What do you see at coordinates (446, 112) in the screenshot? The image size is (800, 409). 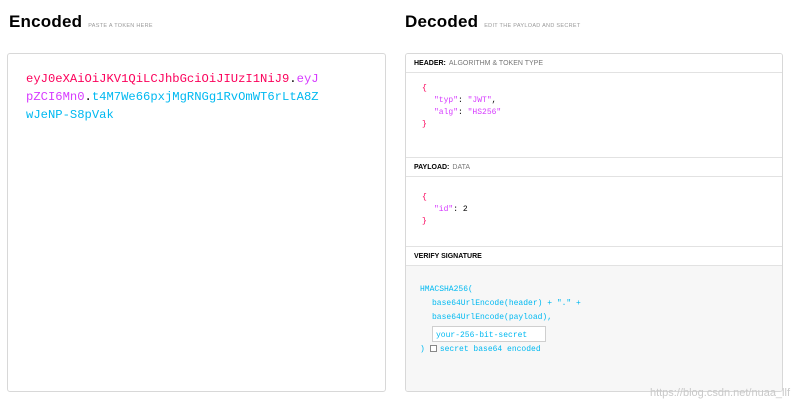 I see `json-key: "alg"` at bounding box center [446, 112].